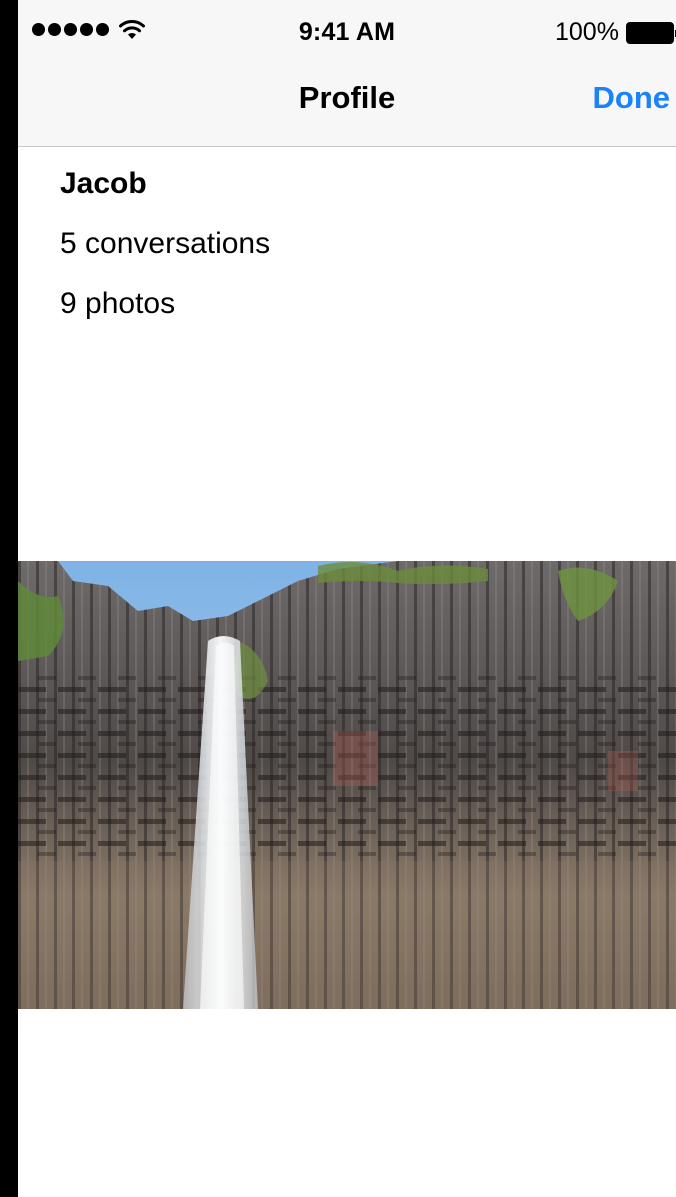  What do you see at coordinates (632, 98) in the screenshot?
I see `done-button: Done` at bounding box center [632, 98].